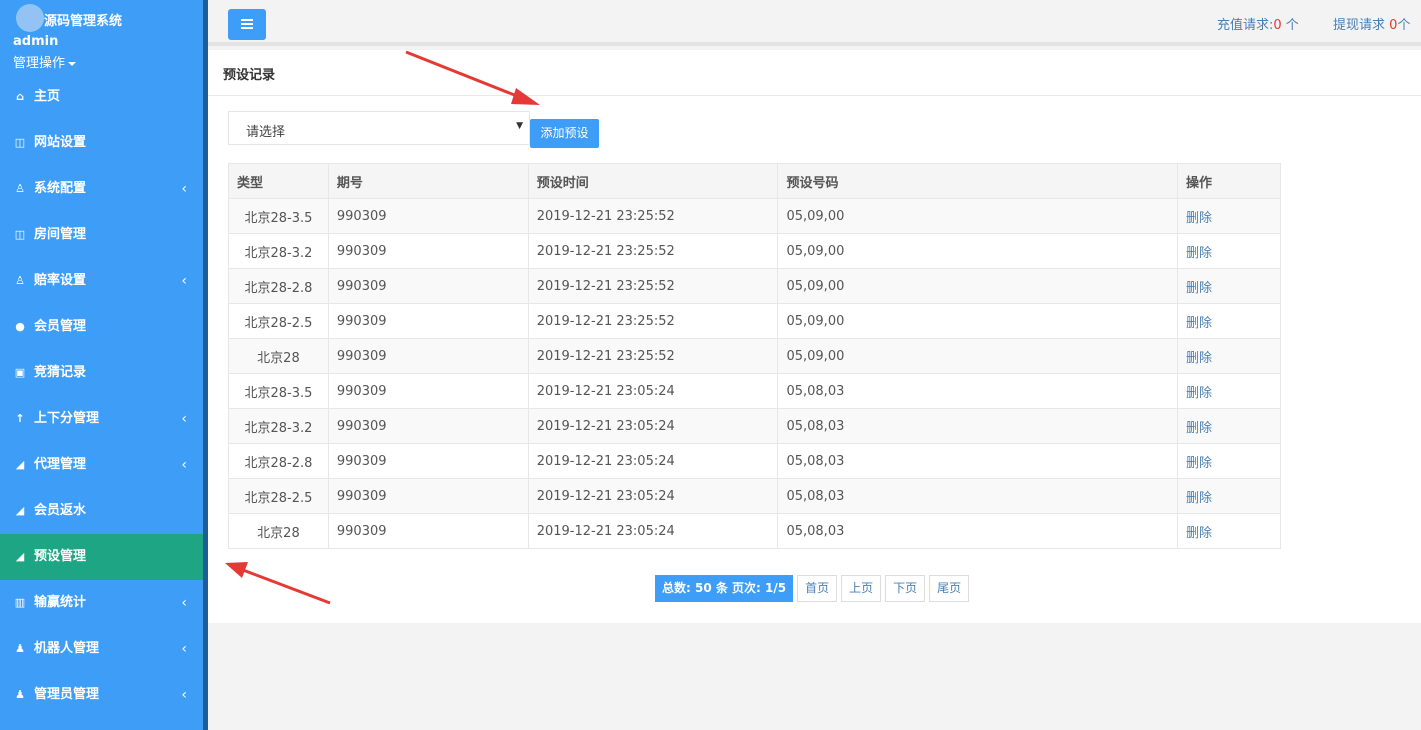  I want to click on sidebar-brand: 源码管理系统 admin 管理操作, so click(101, 40).